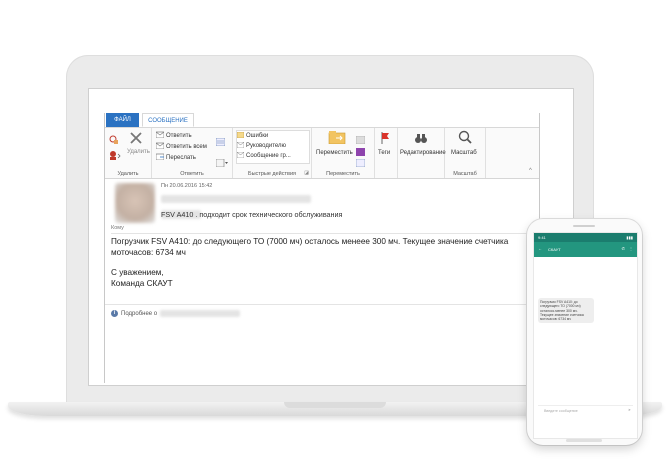 Image resolution: width=671 pixels, height=473 pixels. What do you see at coordinates (554, 249) in the screenshot?
I see `contact-name: СКАУТ` at bounding box center [554, 249].